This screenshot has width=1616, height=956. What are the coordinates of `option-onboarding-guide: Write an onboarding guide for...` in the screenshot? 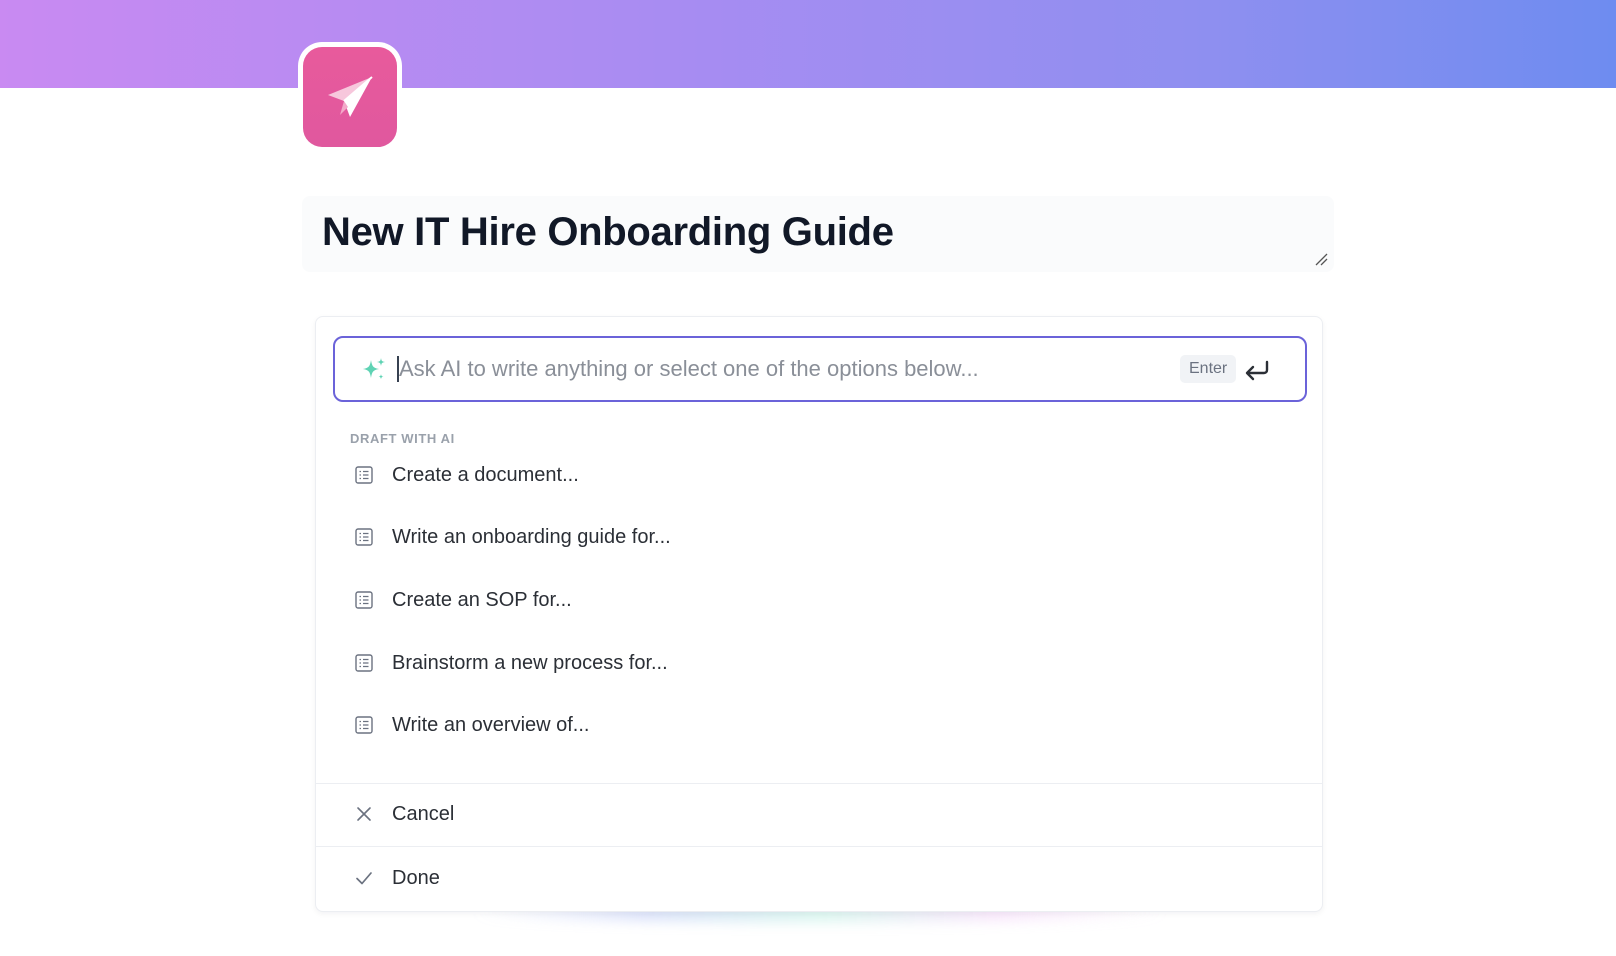 It's located at (820, 537).